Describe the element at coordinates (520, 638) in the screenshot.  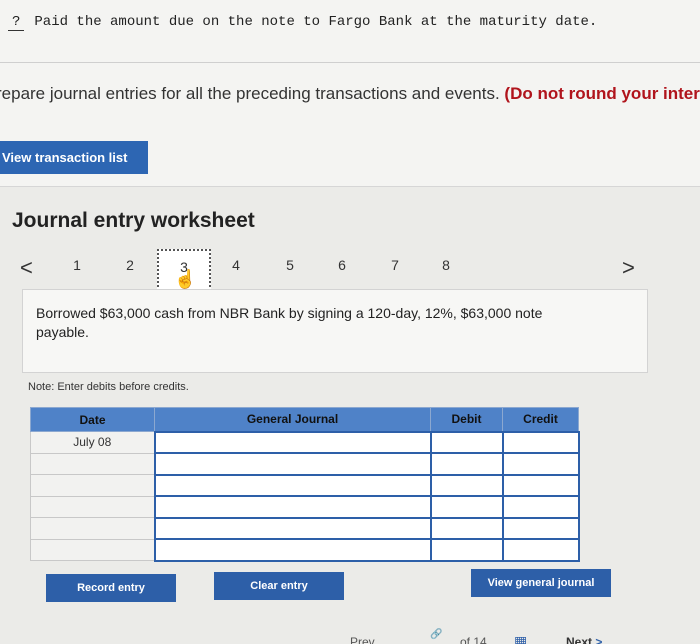
I see `grid-icon: ▦` at that location.